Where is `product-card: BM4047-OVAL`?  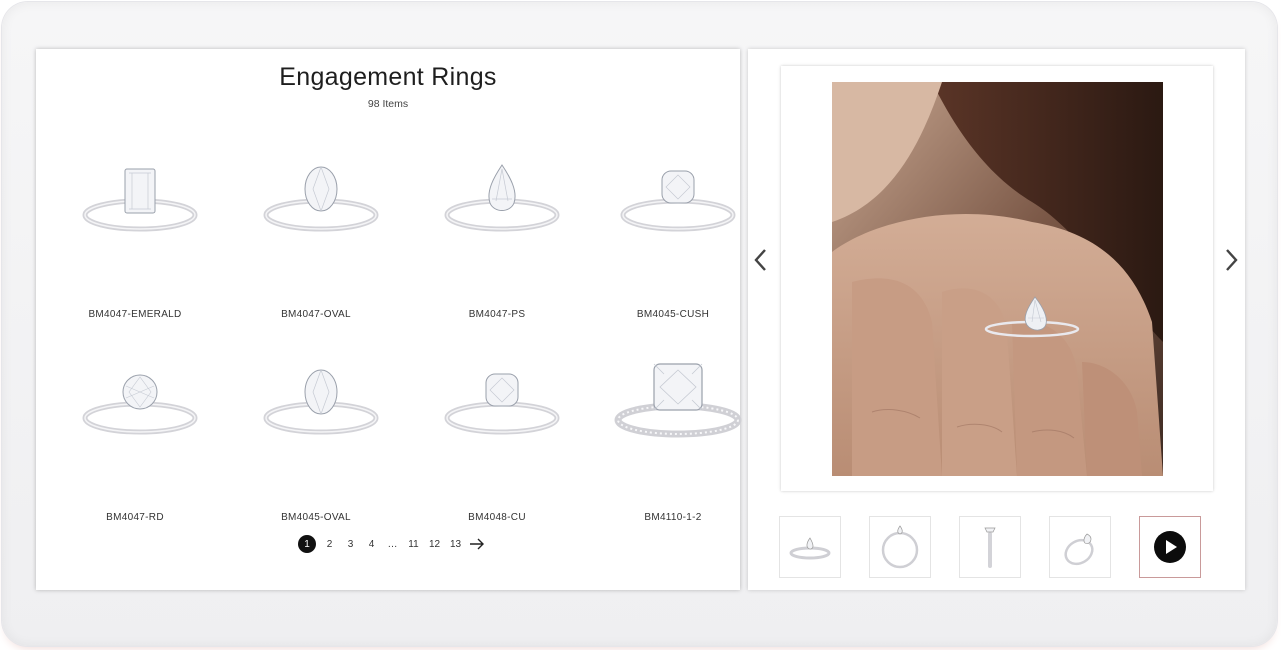 product-card: BM4047-OVAL is located at coordinates (316, 236).